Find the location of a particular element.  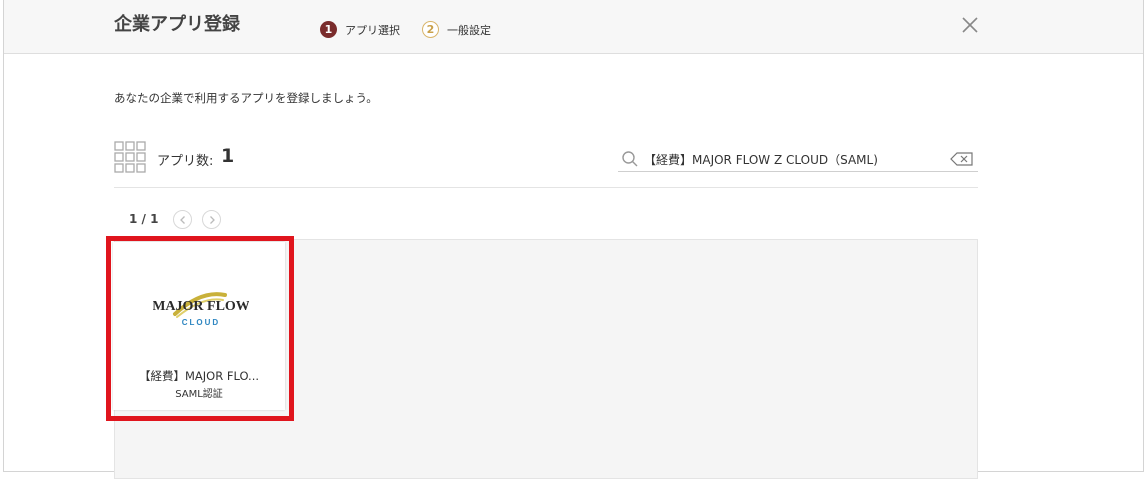

close-icon is located at coordinates (970, 25).